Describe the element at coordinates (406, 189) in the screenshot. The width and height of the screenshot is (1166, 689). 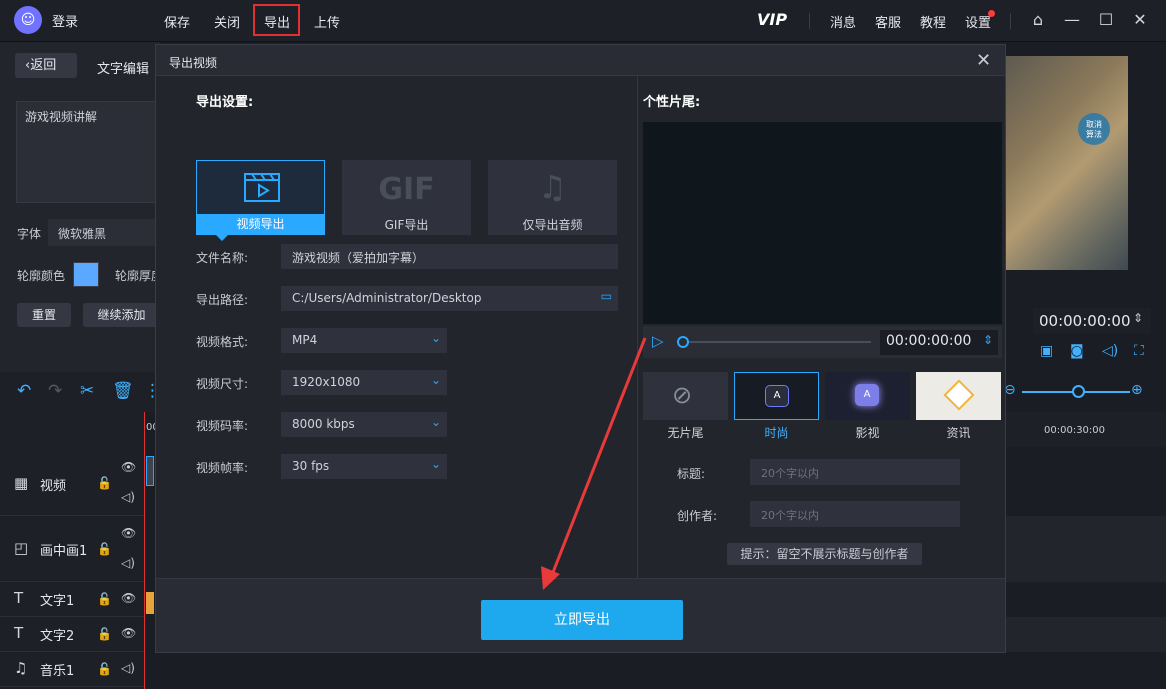
I see `gif-icon: GIF` at that location.